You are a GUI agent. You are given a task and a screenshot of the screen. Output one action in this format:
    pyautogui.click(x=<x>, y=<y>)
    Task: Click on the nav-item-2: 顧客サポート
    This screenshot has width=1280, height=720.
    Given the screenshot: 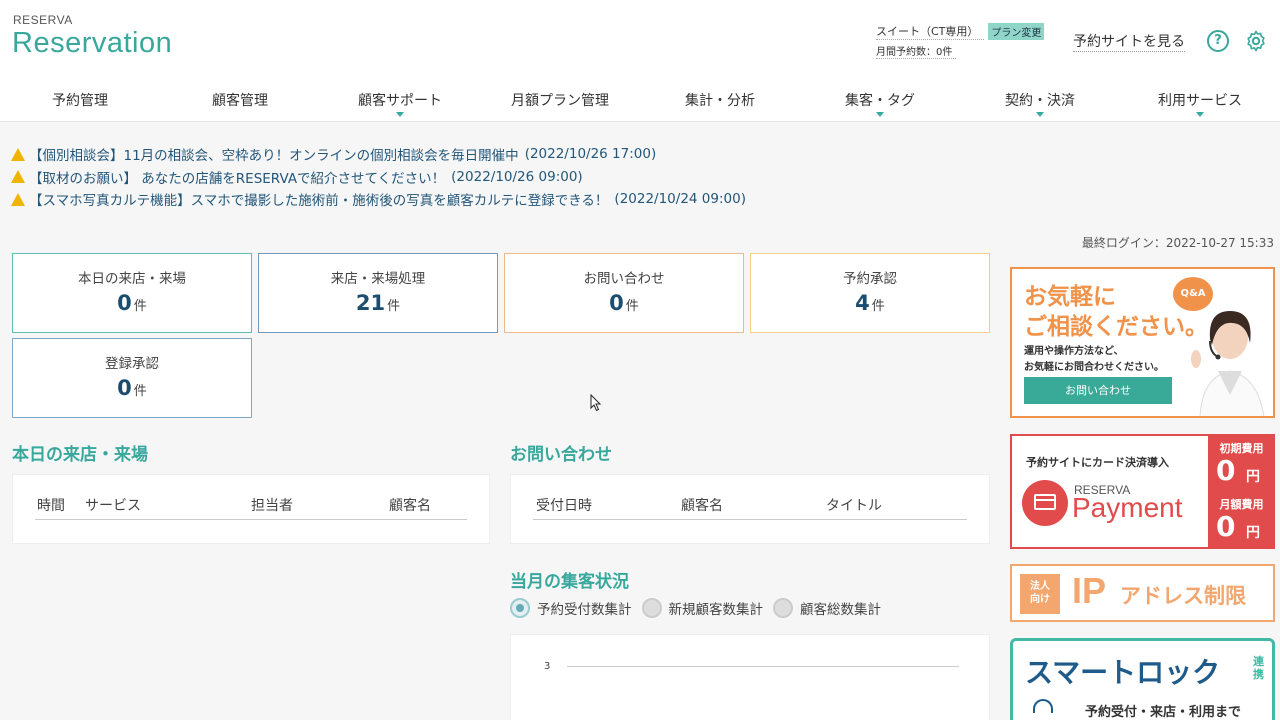 What is the action you would take?
    pyautogui.click(x=400, y=102)
    